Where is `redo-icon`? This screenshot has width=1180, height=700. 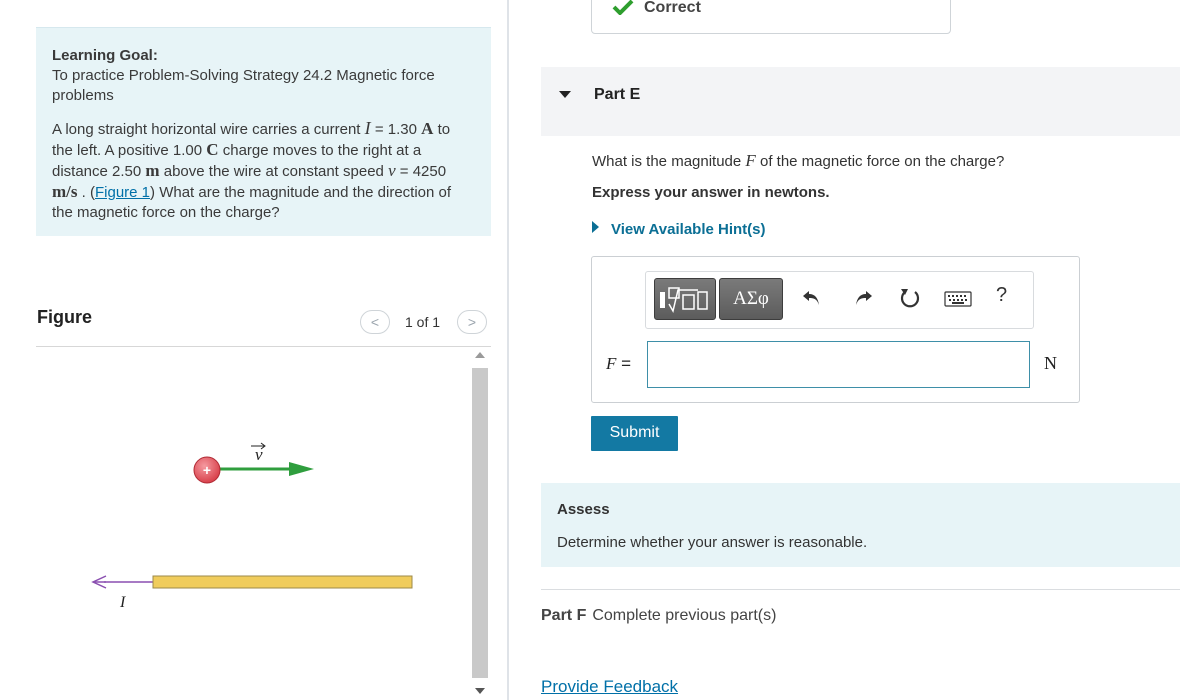 redo-icon is located at coordinates (863, 298).